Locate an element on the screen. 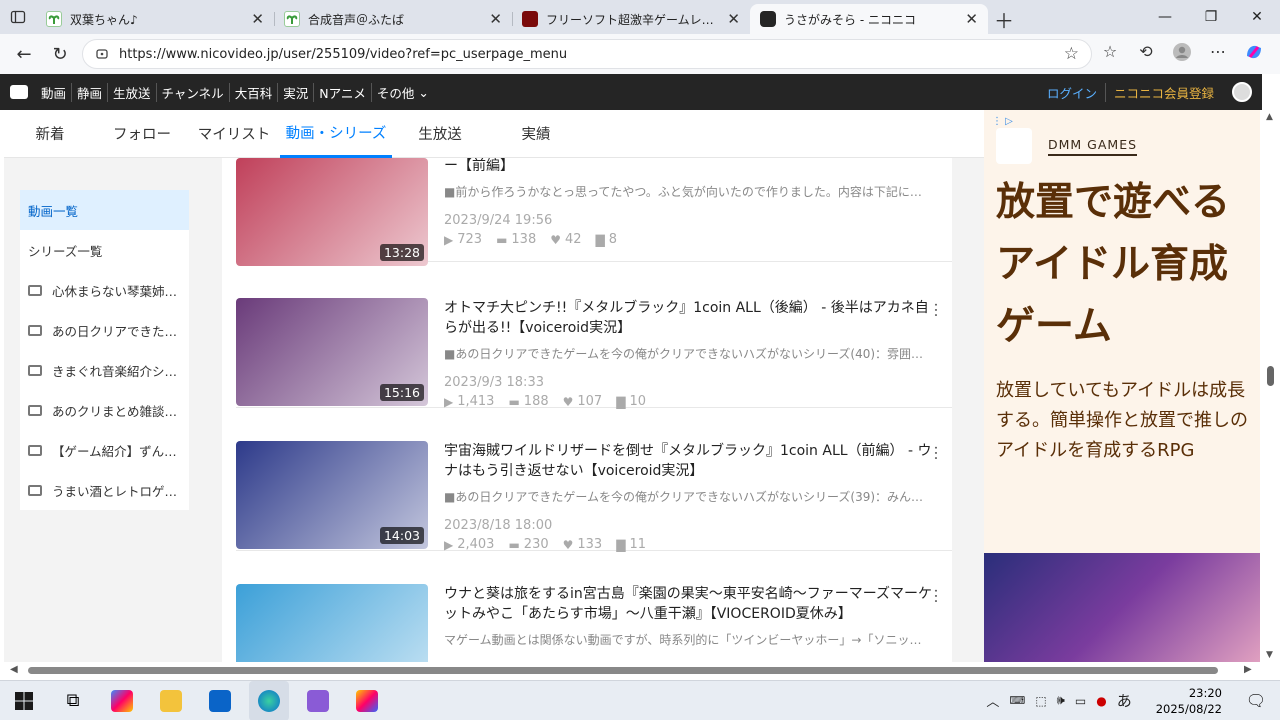 This screenshot has width=1280, height=720. video-thumbnail is located at coordinates (332, 623).